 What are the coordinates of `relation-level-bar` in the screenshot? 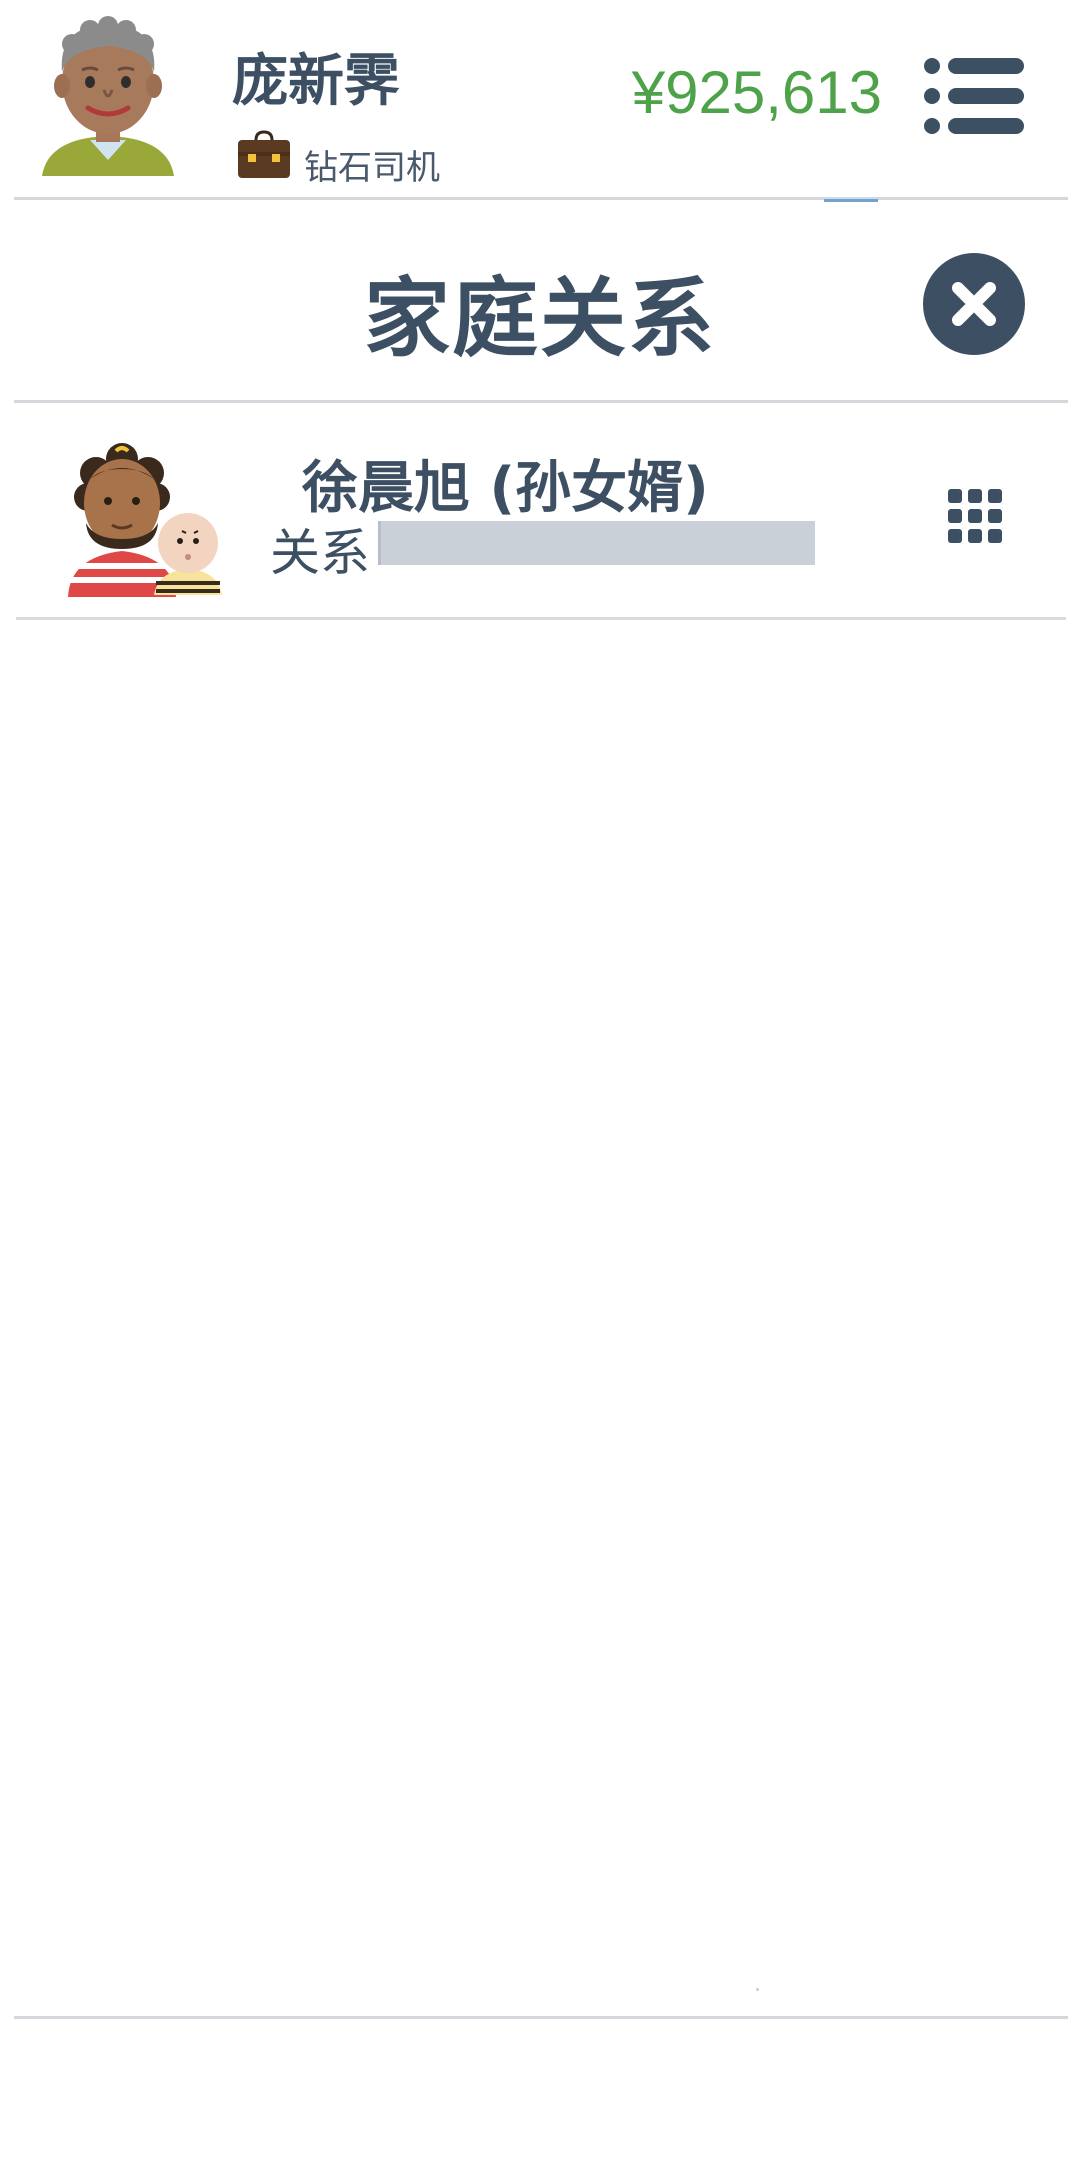 It's located at (596, 543).